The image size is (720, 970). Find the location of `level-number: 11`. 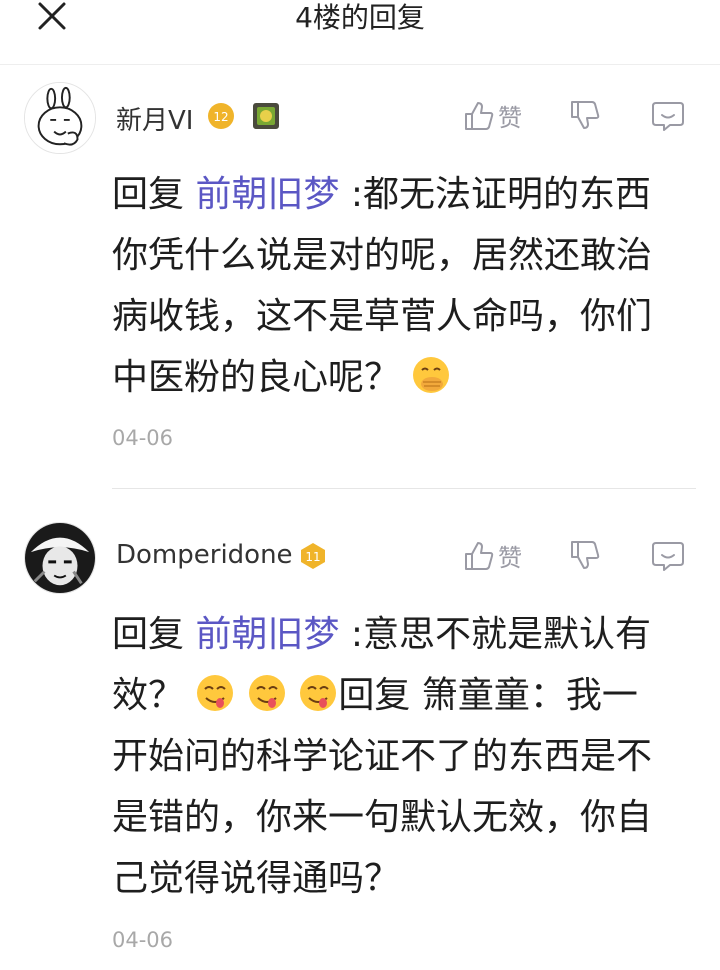

level-number: 11 is located at coordinates (312, 557).